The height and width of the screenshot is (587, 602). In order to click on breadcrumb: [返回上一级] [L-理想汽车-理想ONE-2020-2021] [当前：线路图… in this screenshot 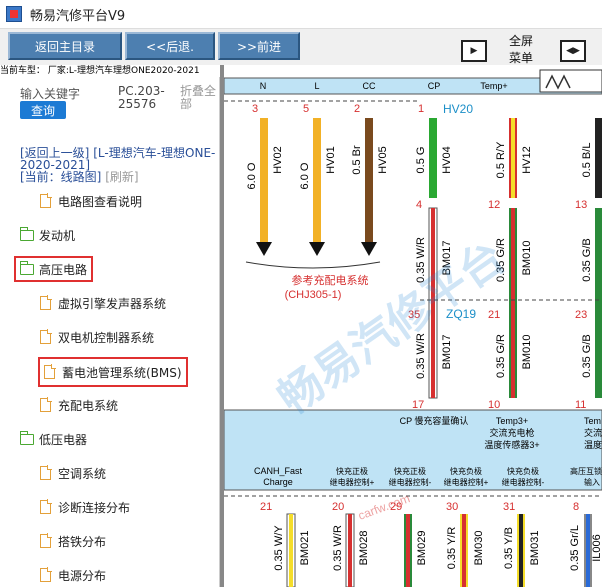, I will do `click(118, 165)`.